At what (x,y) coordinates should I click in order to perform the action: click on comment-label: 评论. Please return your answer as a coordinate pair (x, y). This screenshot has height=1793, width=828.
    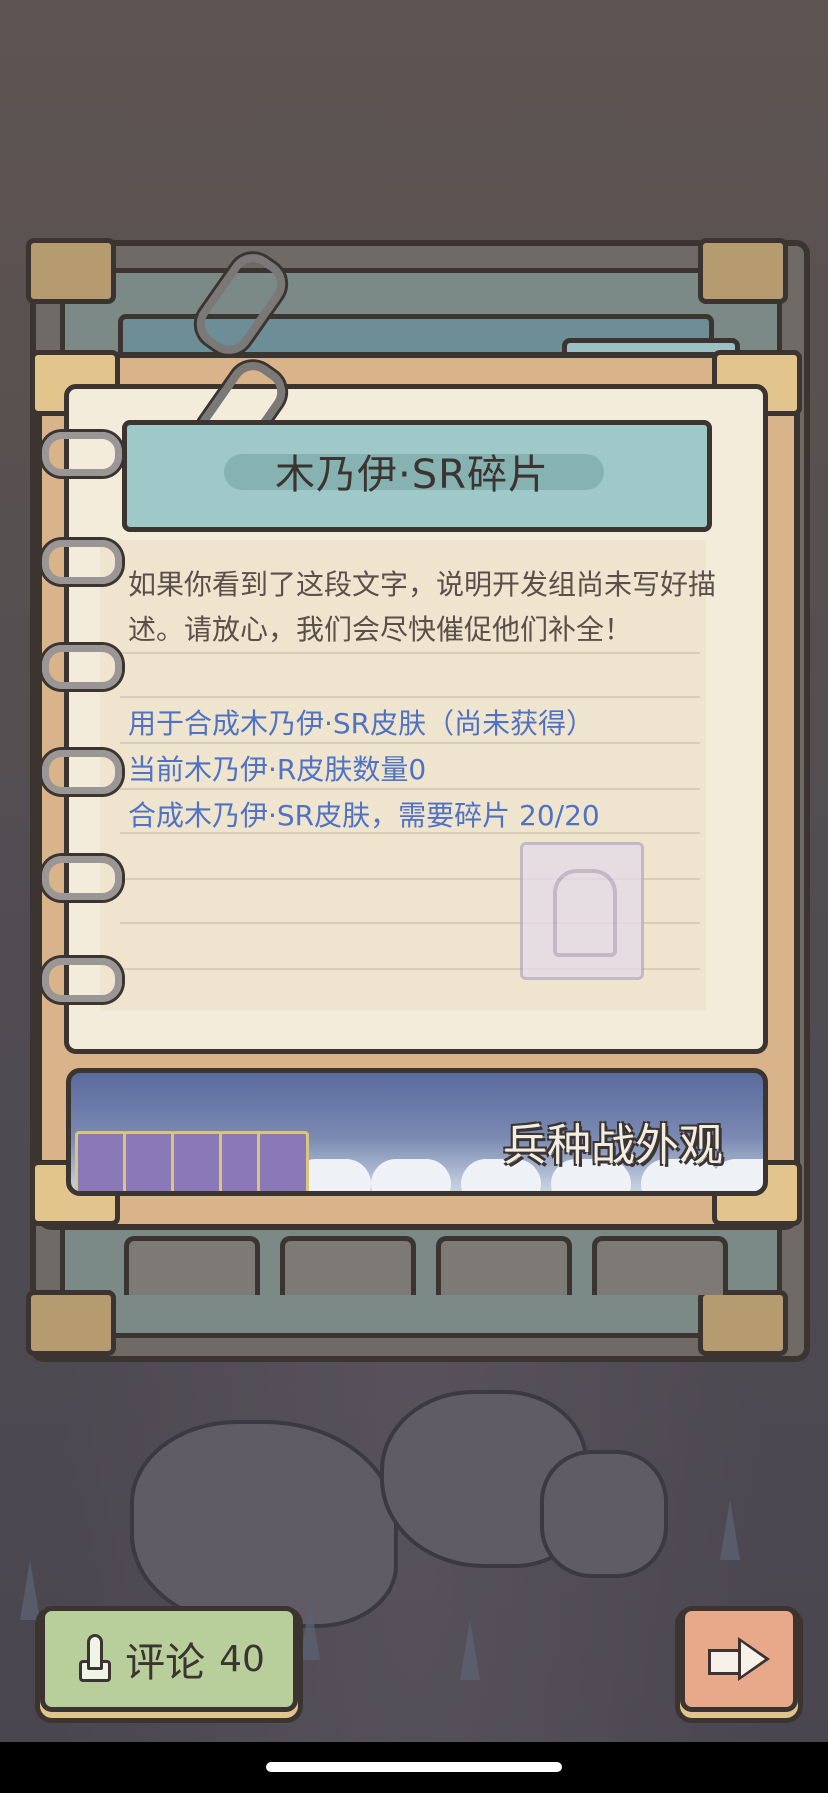
    Looking at the image, I should click on (165, 1663).